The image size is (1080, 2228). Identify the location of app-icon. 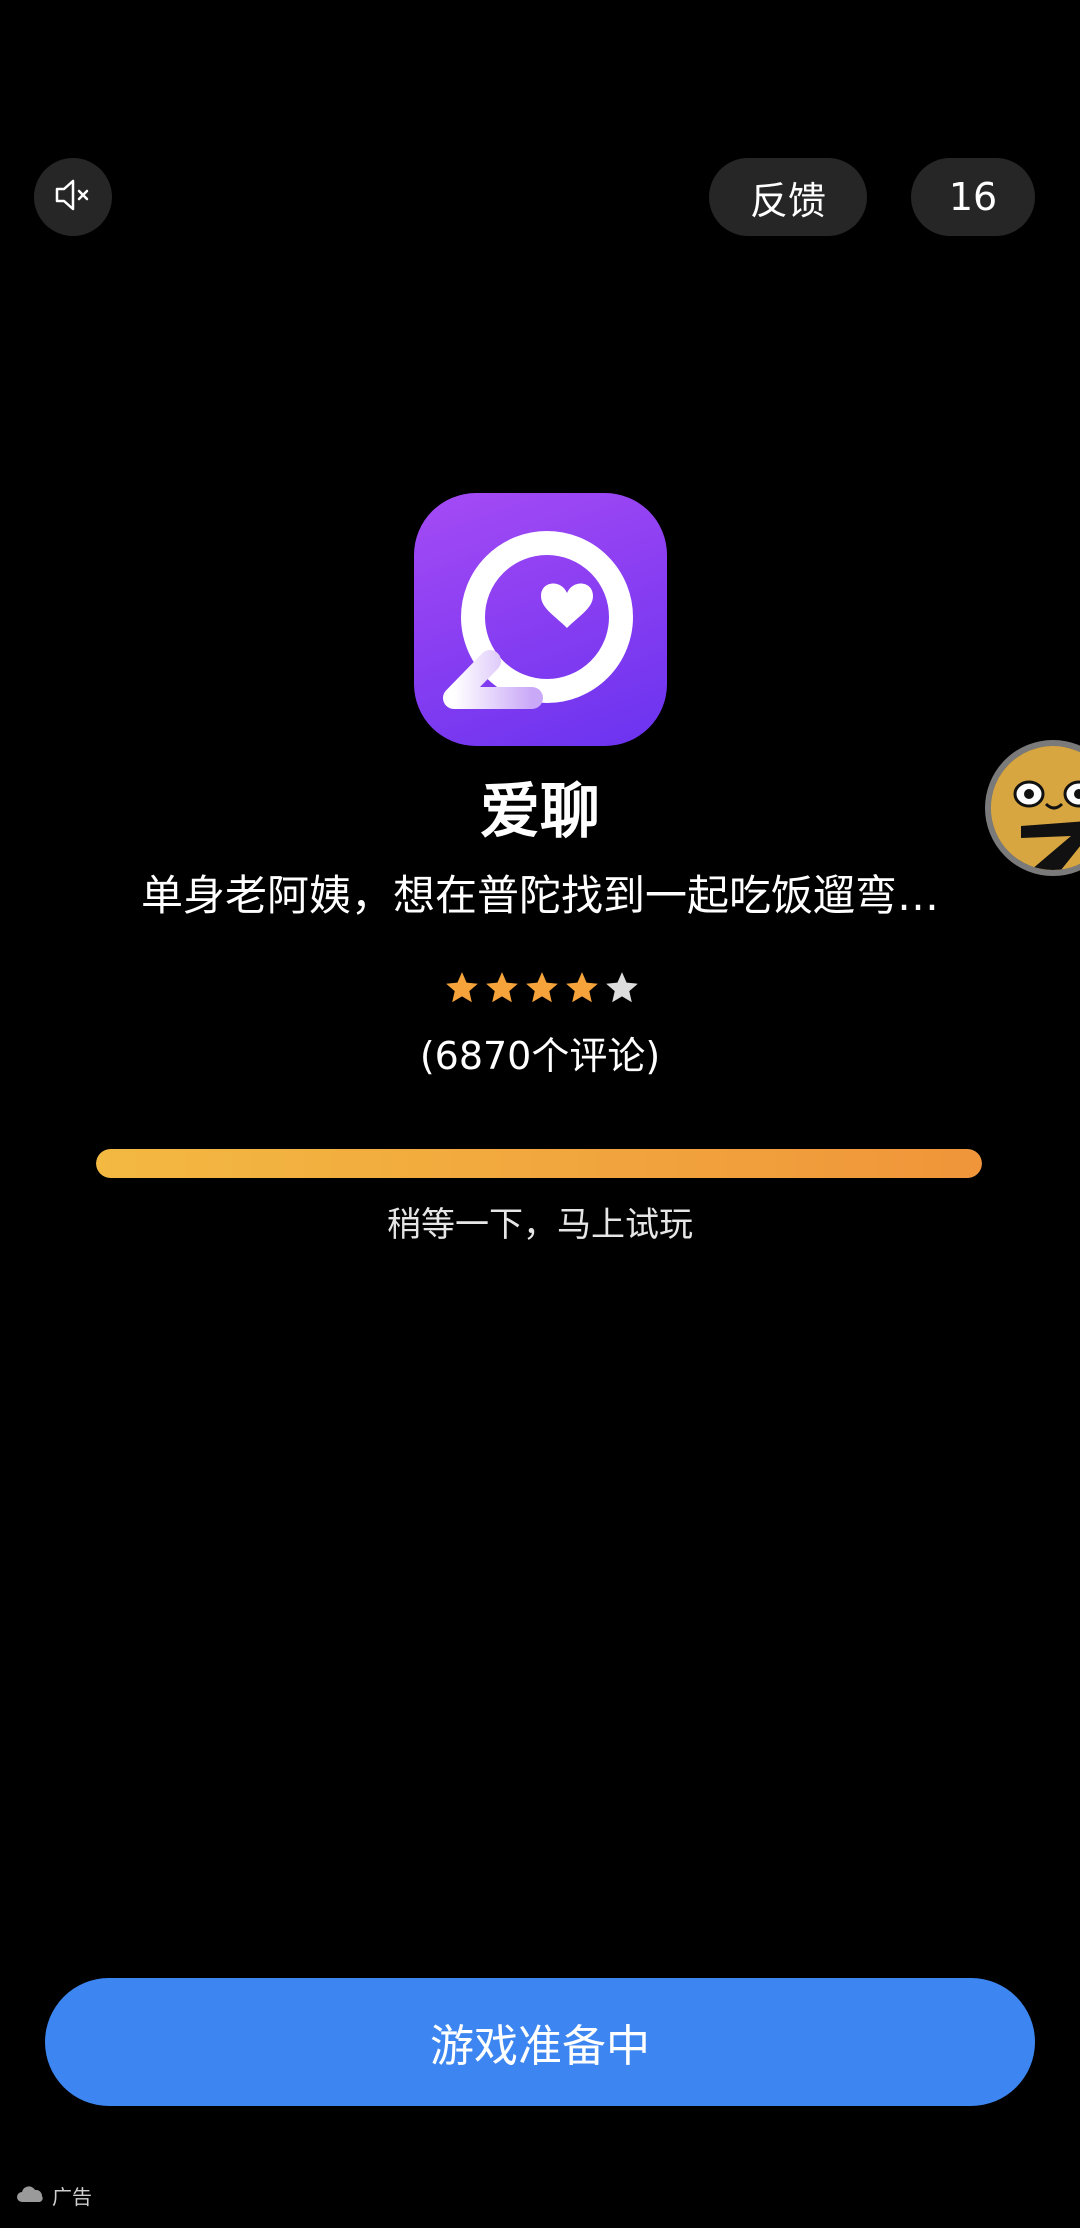
(540, 619).